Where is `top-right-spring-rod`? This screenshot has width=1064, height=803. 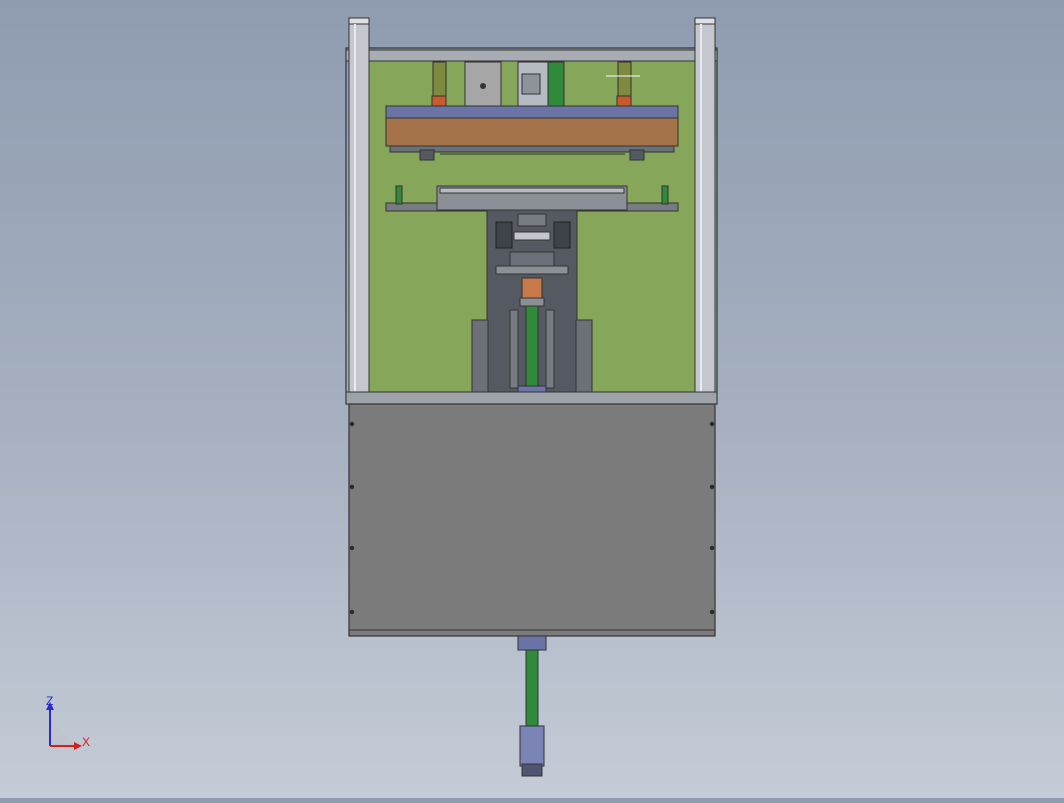 top-right-spring-rod is located at coordinates (624, 84).